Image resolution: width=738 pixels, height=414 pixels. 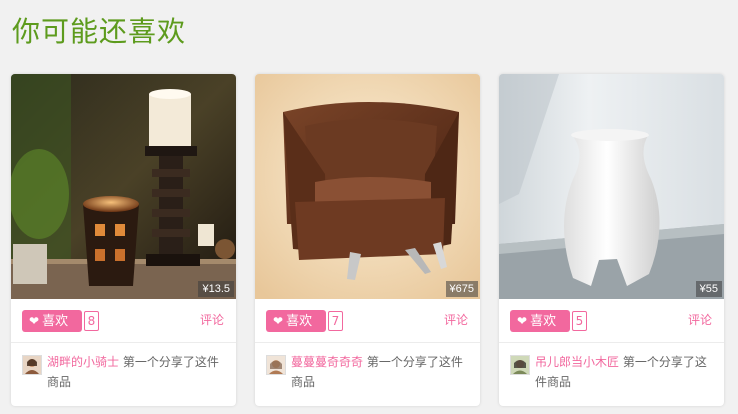 What do you see at coordinates (625, 372) in the screenshot?
I see `share-text: 吊儿郎当小木匠 第一个分享了这件商品` at bounding box center [625, 372].